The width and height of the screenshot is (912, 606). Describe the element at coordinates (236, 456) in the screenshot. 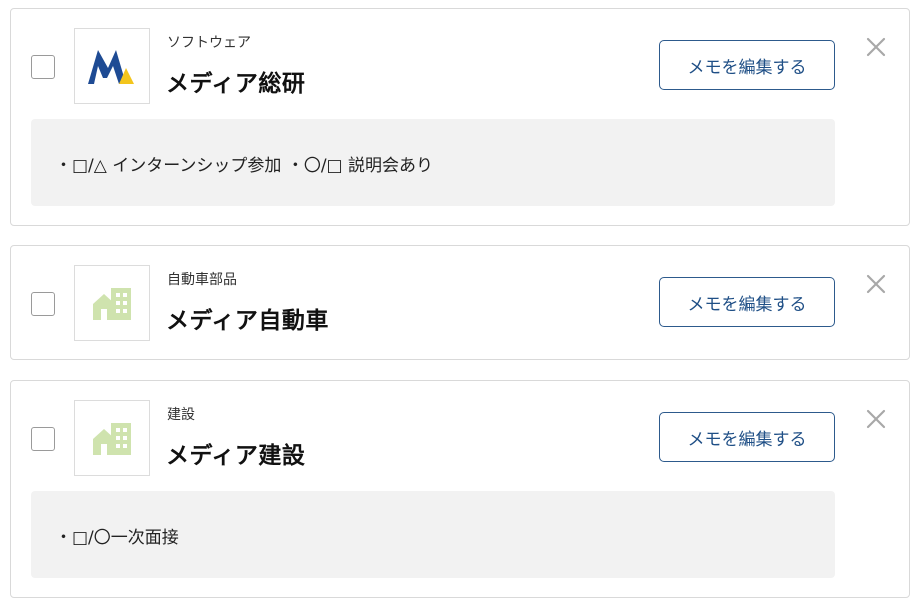

I see `company-name: メディア建設` at that location.